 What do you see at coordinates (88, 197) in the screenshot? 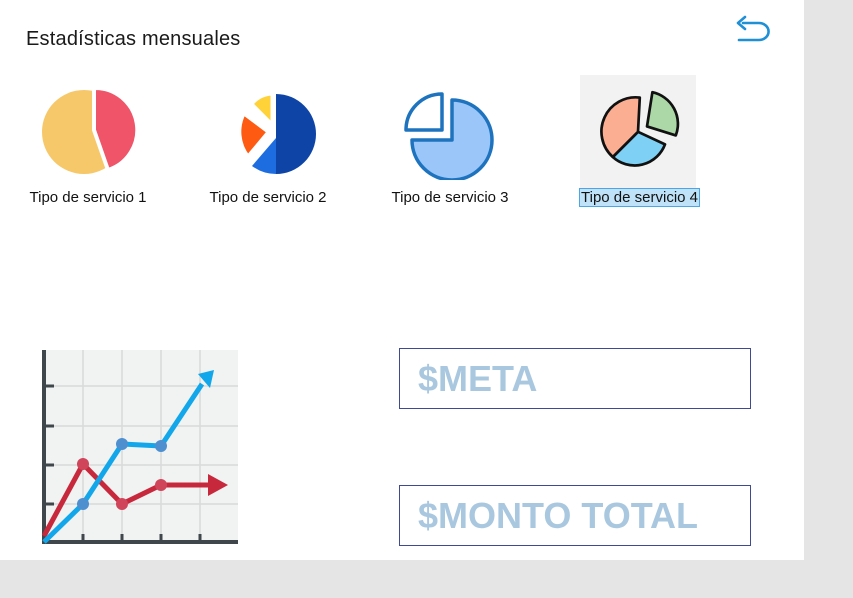
I see `tile-label: Tipo de servicio 1` at bounding box center [88, 197].